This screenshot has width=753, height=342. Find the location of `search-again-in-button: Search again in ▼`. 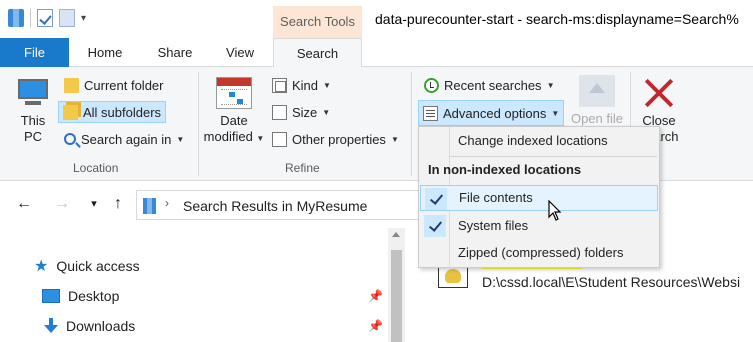

search-again-in-button: Search again in ▼ is located at coordinates (124, 139).